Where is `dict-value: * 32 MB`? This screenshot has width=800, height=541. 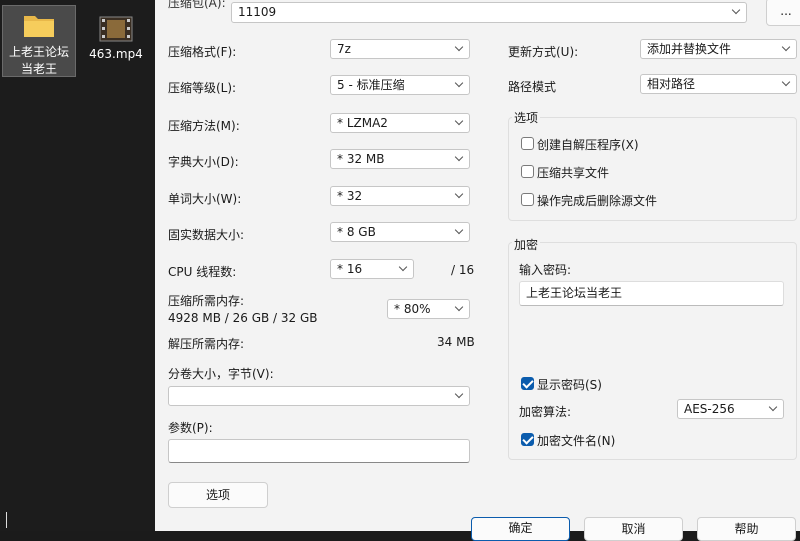
dict-value: * 32 MB is located at coordinates (361, 159).